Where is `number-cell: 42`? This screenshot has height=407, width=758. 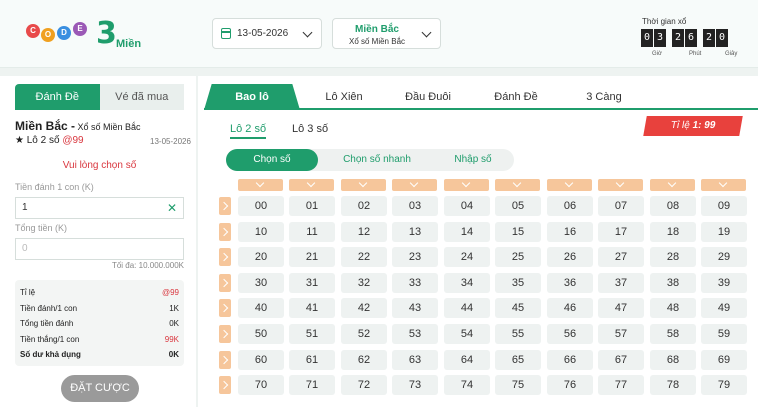 number-cell: 42 is located at coordinates (364, 308).